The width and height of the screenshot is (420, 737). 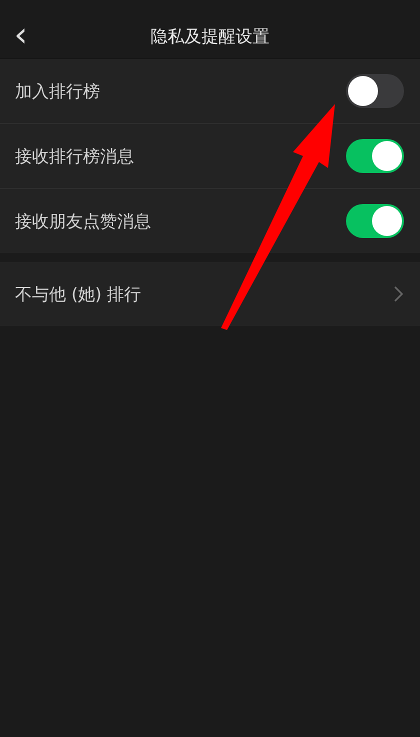 I want to click on chevron-right-icon, so click(x=399, y=294).